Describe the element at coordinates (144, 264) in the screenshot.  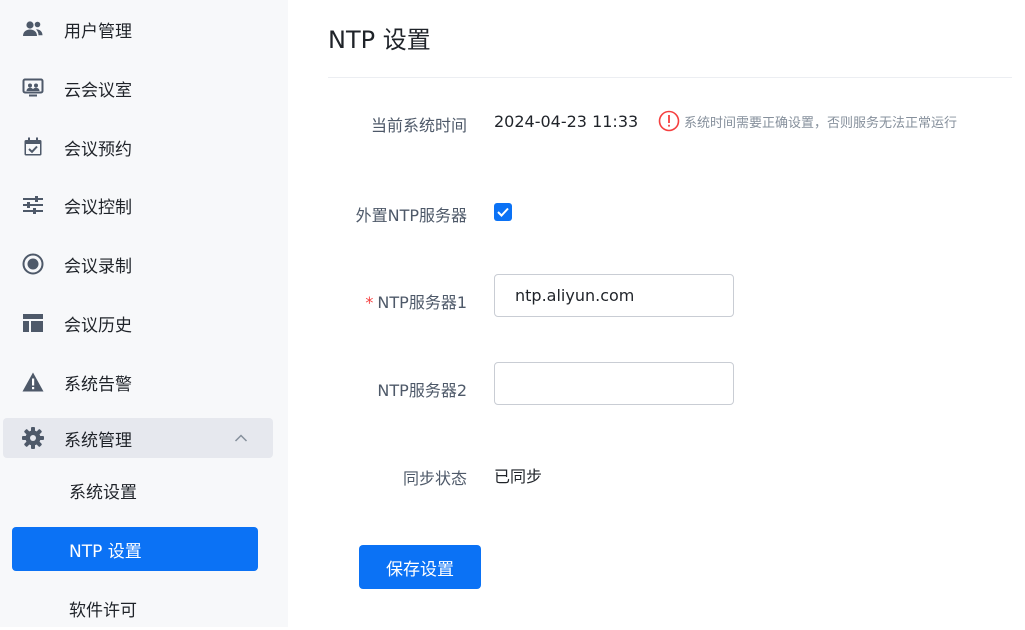
I see `sidebar-item-meeting-recording: 会议录制` at that location.